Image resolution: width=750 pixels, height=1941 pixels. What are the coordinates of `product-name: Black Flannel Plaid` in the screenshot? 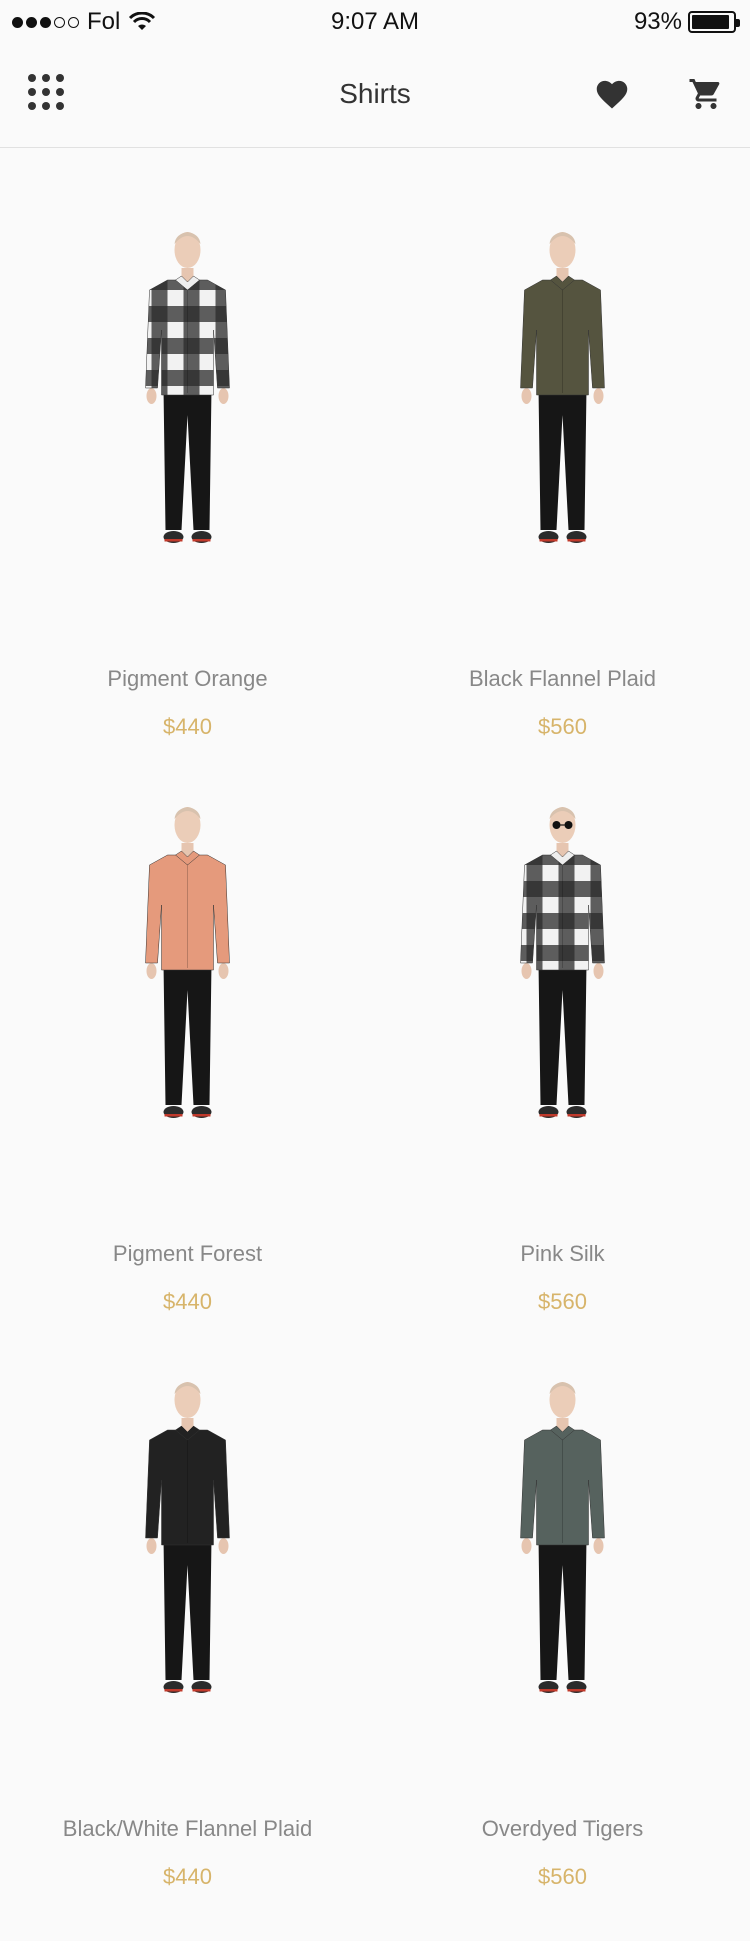 It's located at (562, 678).